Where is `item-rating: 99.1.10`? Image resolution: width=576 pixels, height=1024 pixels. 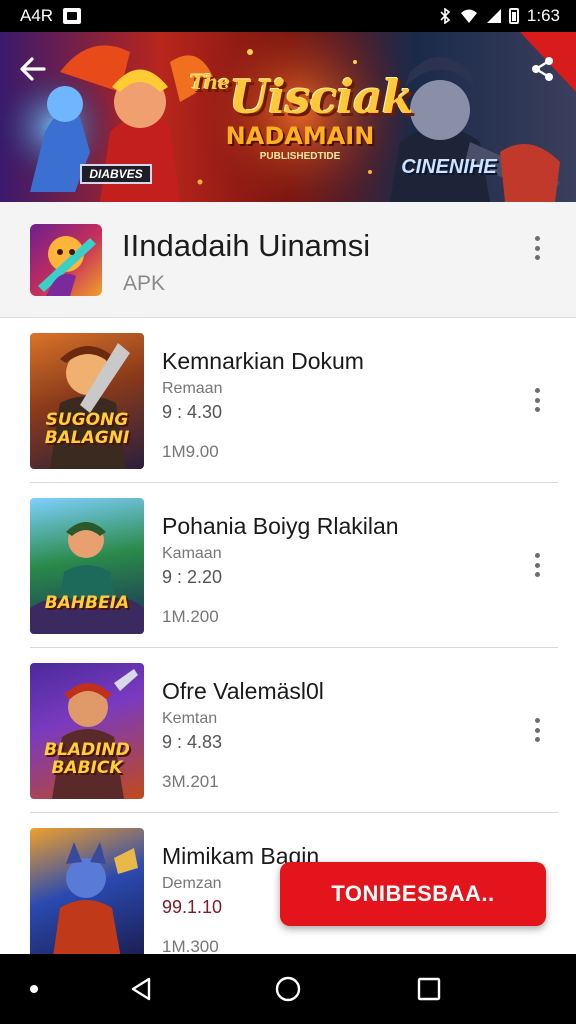 item-rating: 99.1.10 is located at coordinates (192, 907).